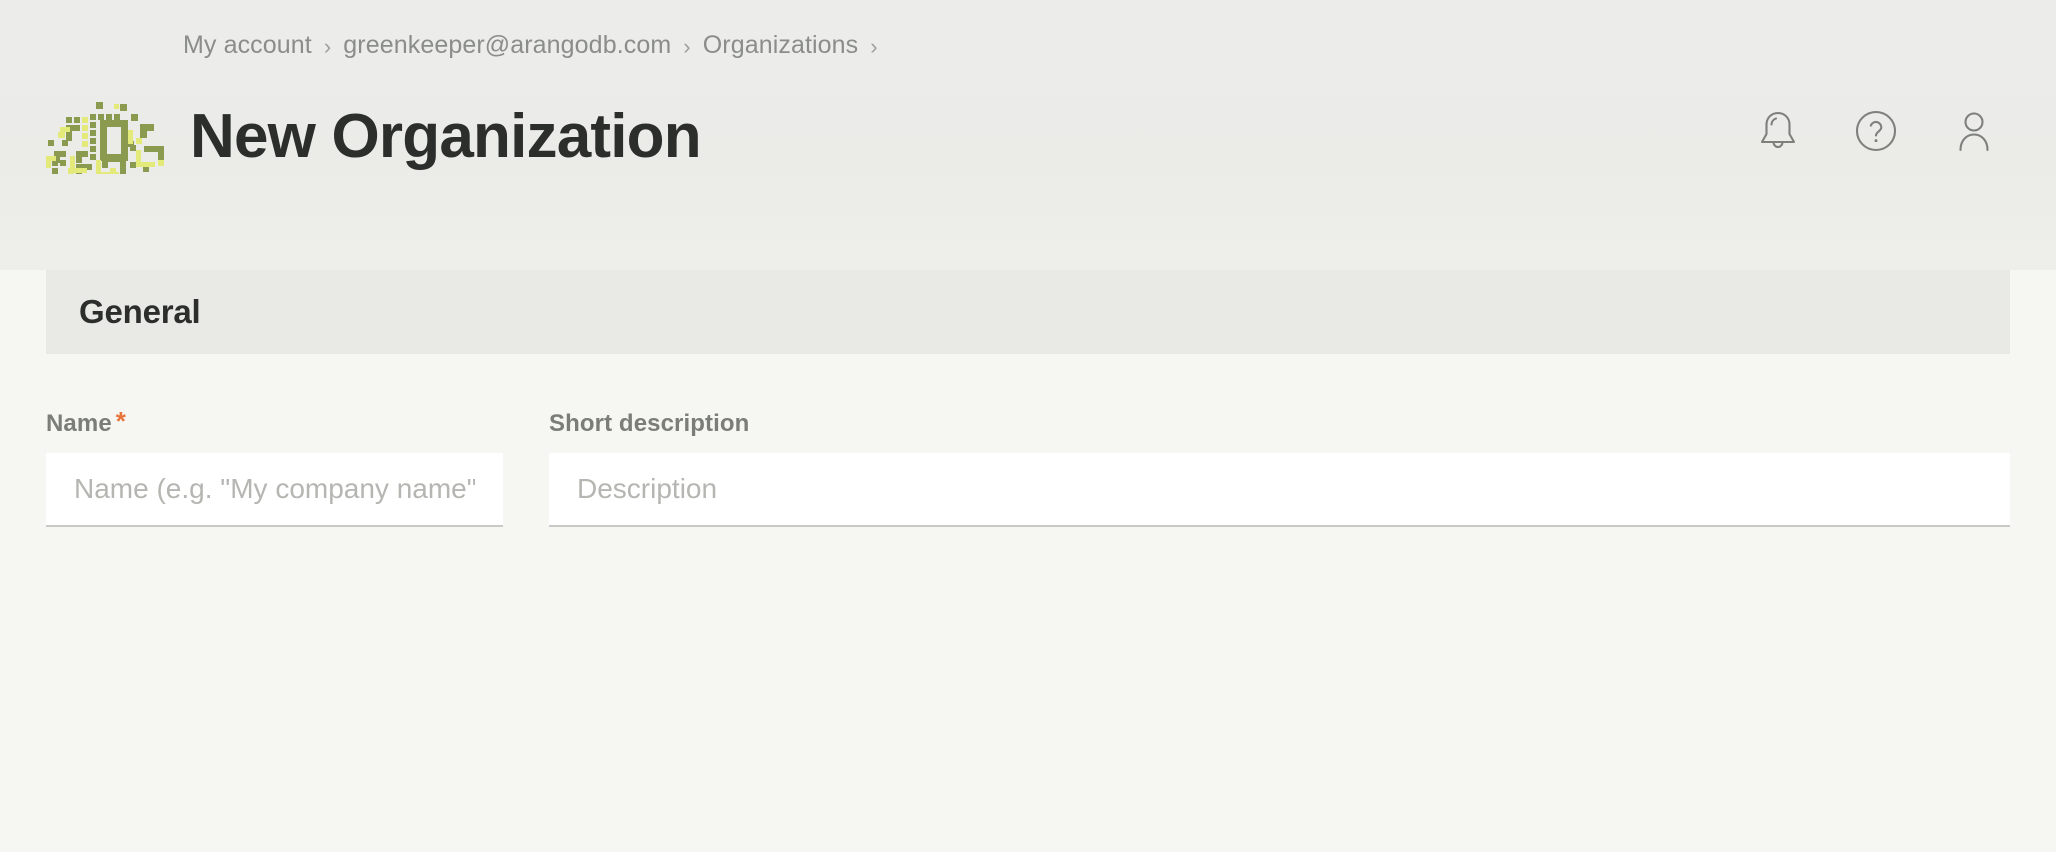 The height and width of the screenshot is (852, 2056). I want to click on field-group-description: Short description, so click(1279, 468).